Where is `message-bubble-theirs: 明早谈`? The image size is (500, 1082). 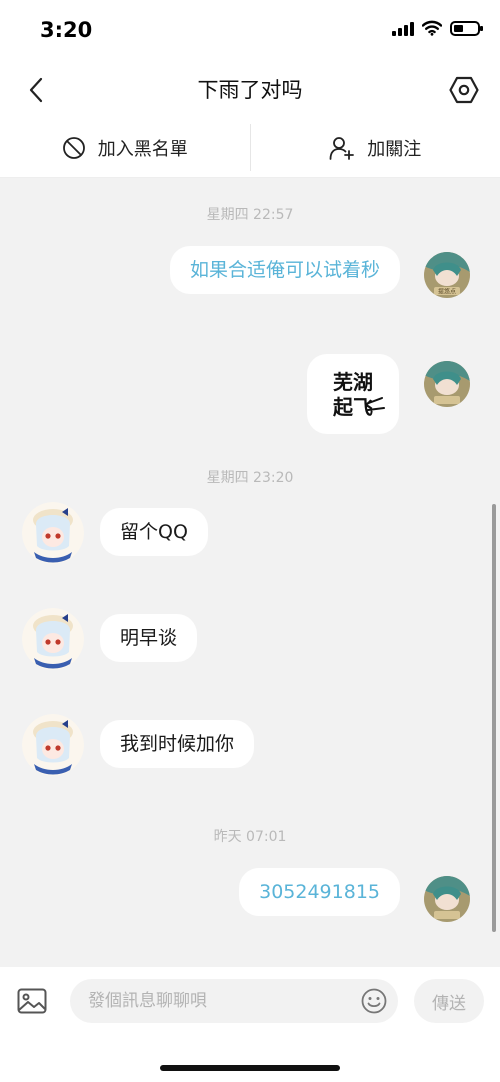
message-bubble-theirs: 明早谈 is located at coordinates (149, 638).